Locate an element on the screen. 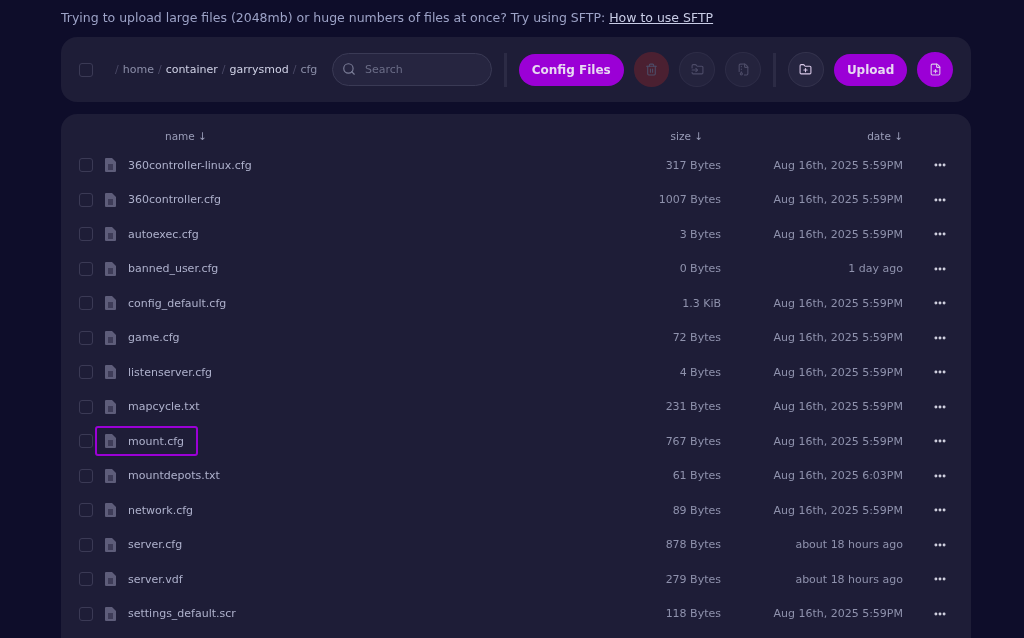 Image resolution: width=1024 pixels, height=638 pixels. file-name-cell: mountdepots.txt is located at coordinates (164, 475).